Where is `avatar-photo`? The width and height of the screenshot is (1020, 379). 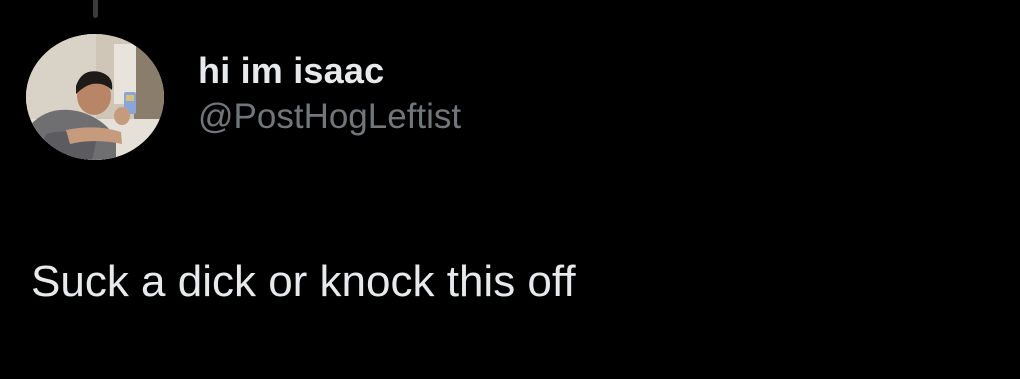
avatar-photo is located at coordinates (95, 97).